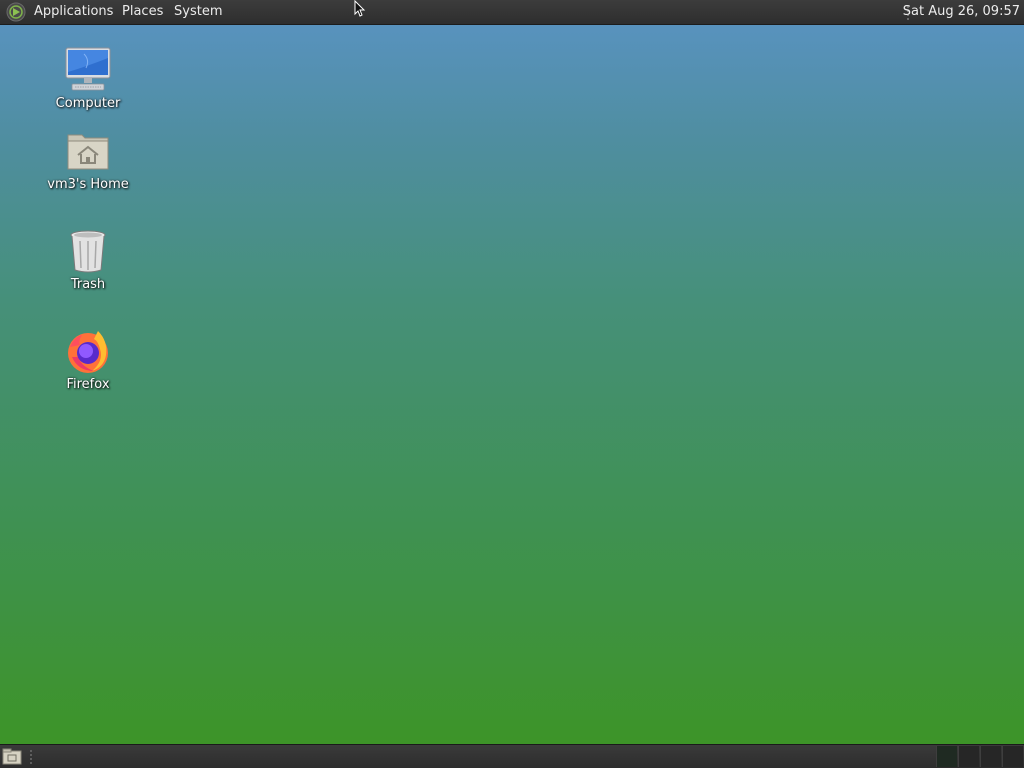  What do you see at coordinates (961, 12) in the screenshot?
I see `clock: Sat Aug 26, 09:57` at bounding box center [961, 12].